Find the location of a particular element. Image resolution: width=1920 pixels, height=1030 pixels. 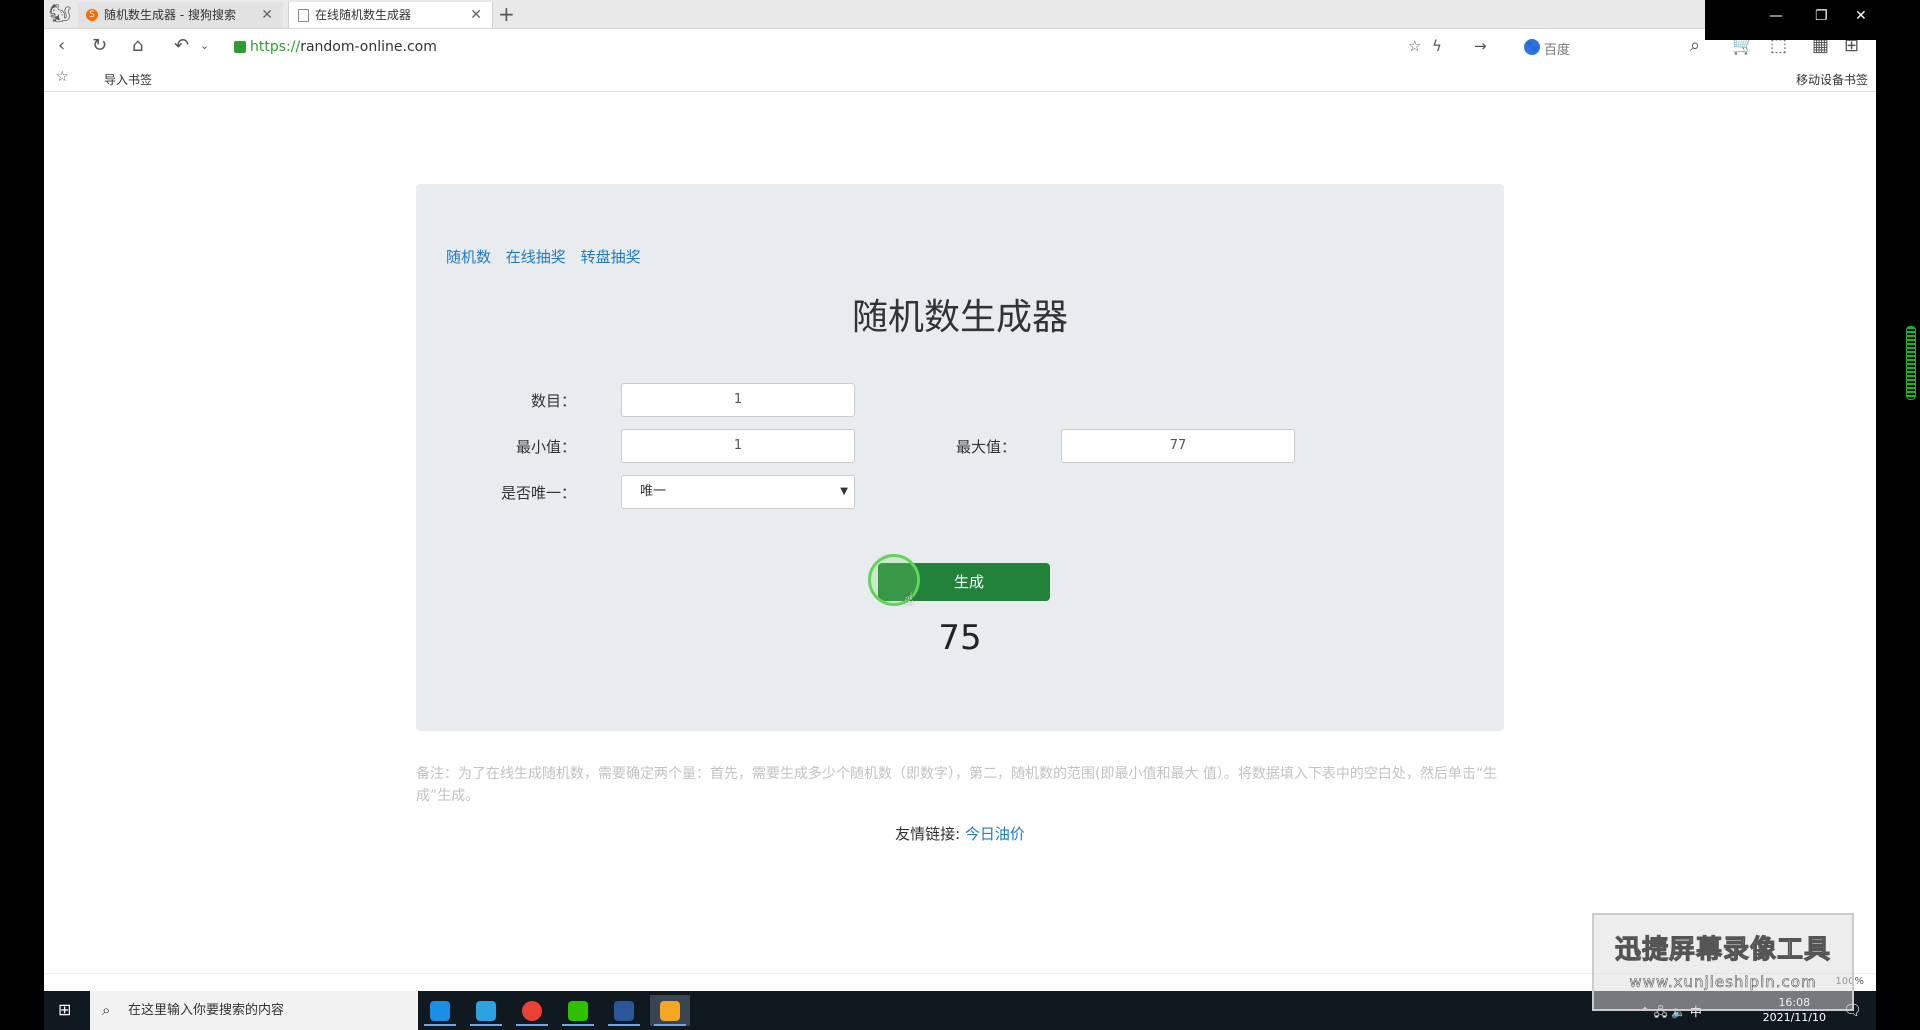

dropdown-arrow-icon: ▼ is located at coordinates (844, 491).